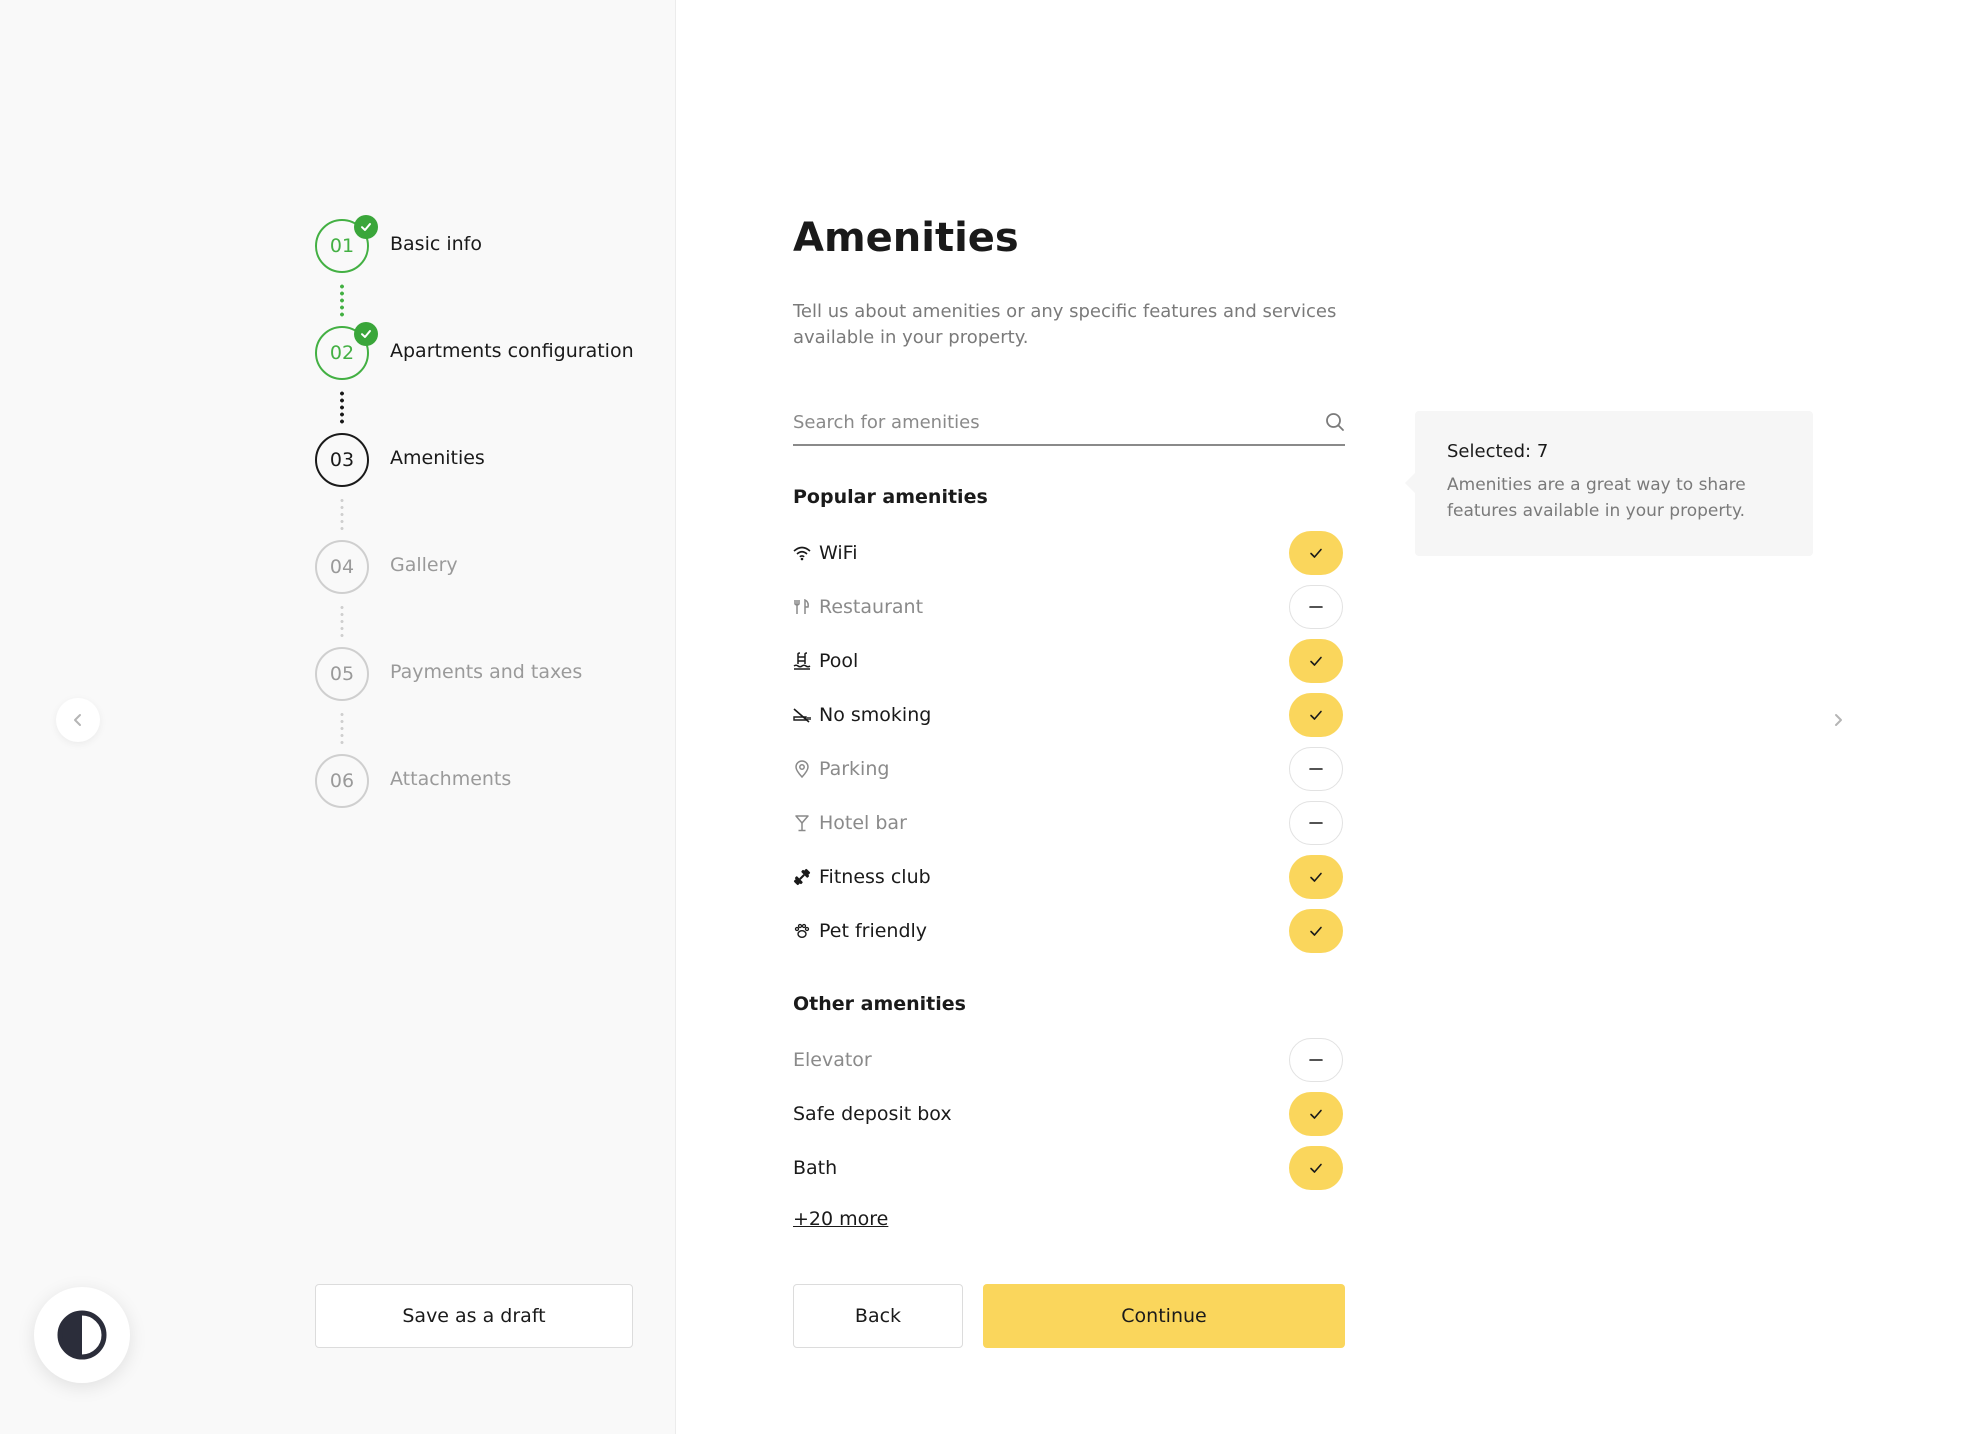 This screenshot has width=1974, height=1446. Describe the element at coordinates (875, 877) in the screenshot. I see `amenity-label: Fitness club` at that location.